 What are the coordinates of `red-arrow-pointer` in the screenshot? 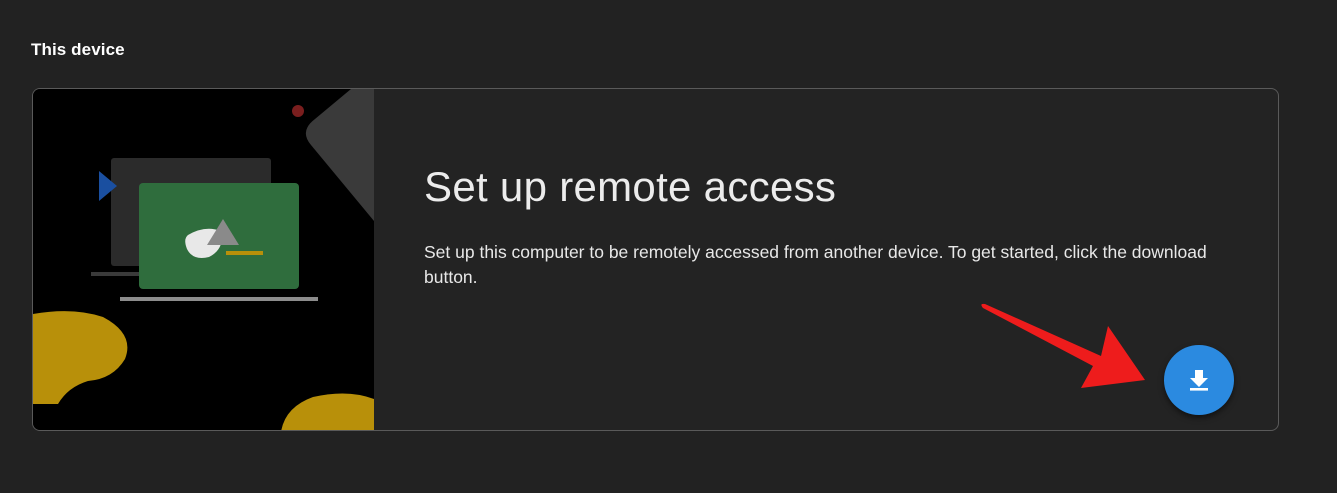 It's located at (1065, 350).